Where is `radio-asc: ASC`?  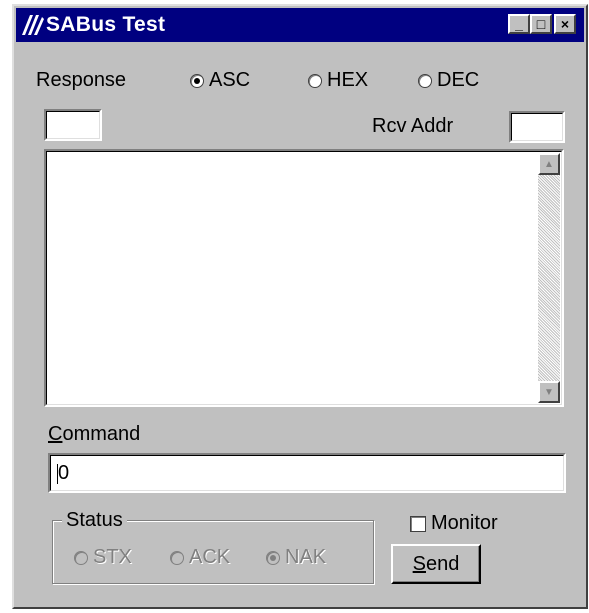
radio-asc: ASC is located at coordinates (220, 80).